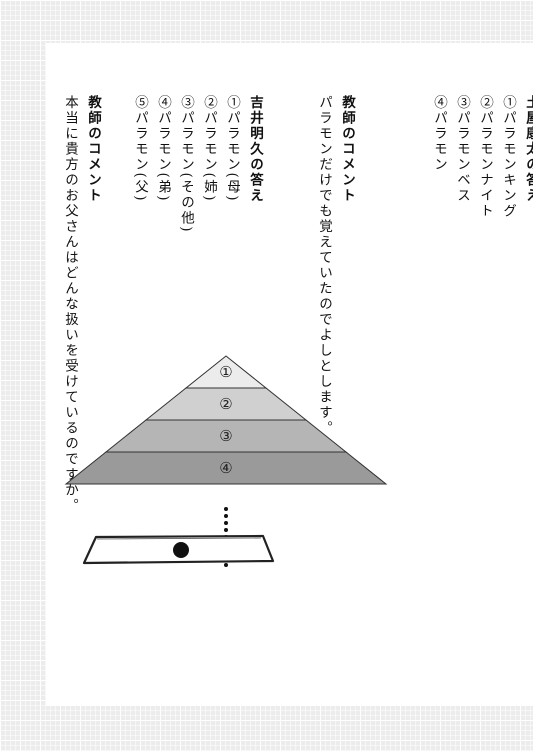  I want to click on answer-line: ②パラモンナイト, so click(485, 157).